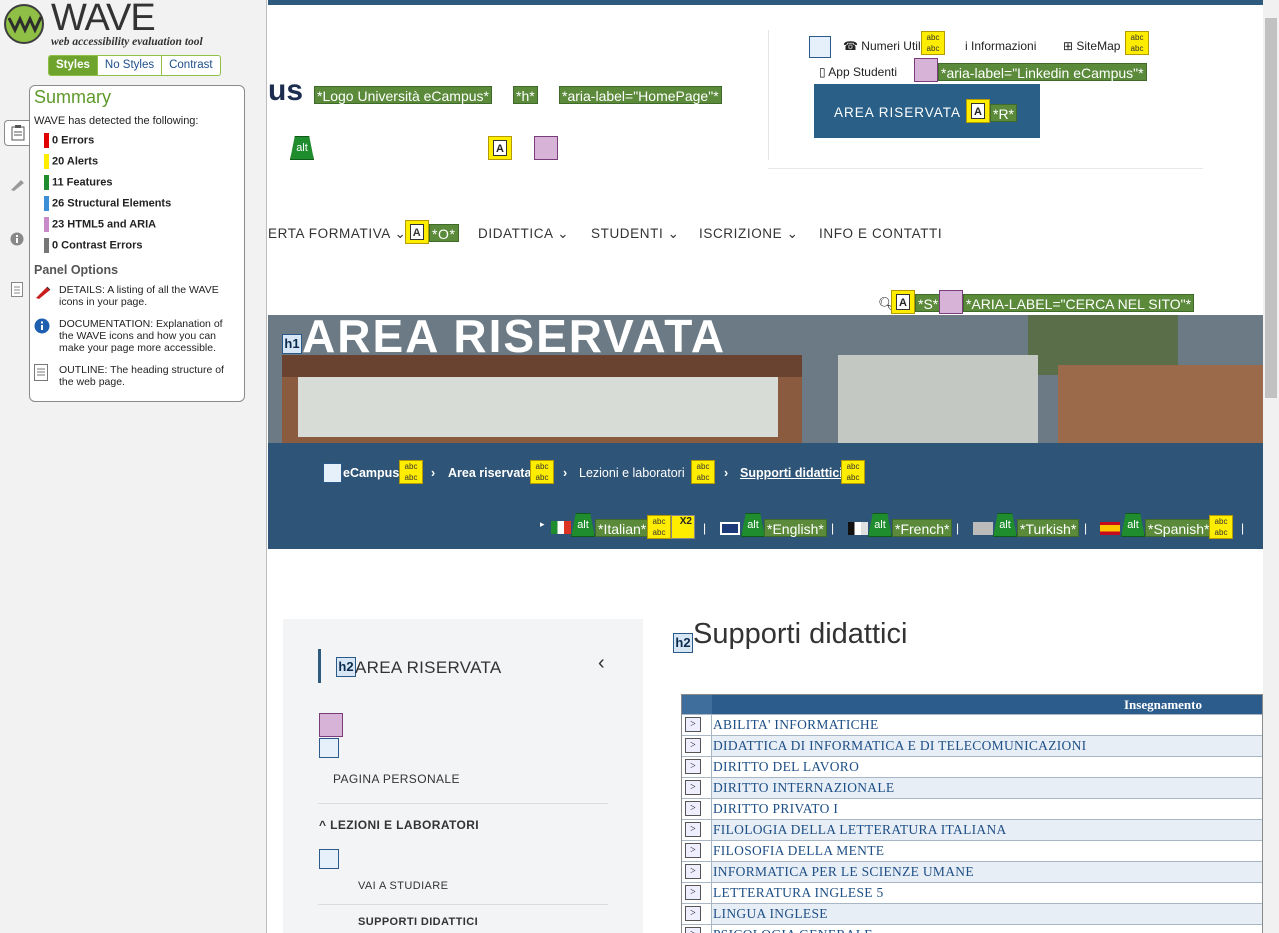 This screenshot has height=933, width=1279. What do you see at coordinates (987, 725) in the screenshot?
I see `course-name-link: ABILITA' INFORMATICHE` at bounding box center [987, 725].